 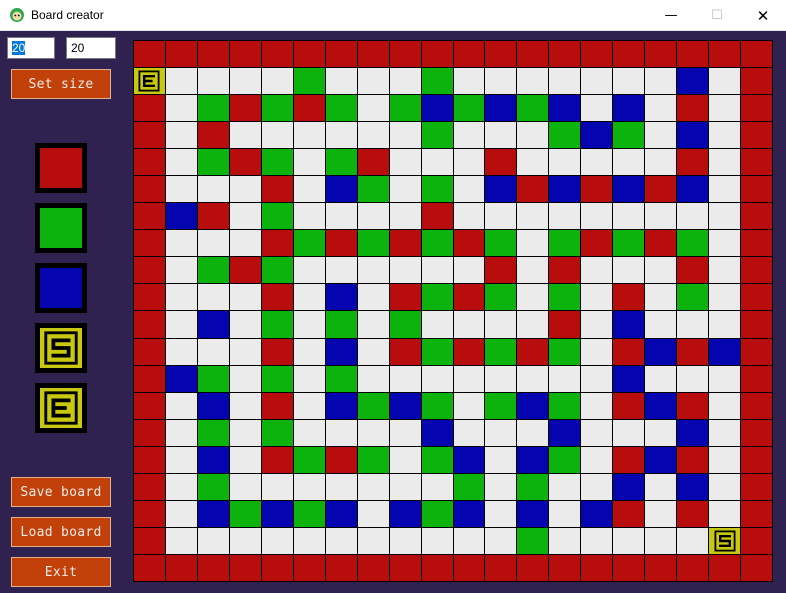 I want to click on exit-button: Exit, so click(x=61, y=572).